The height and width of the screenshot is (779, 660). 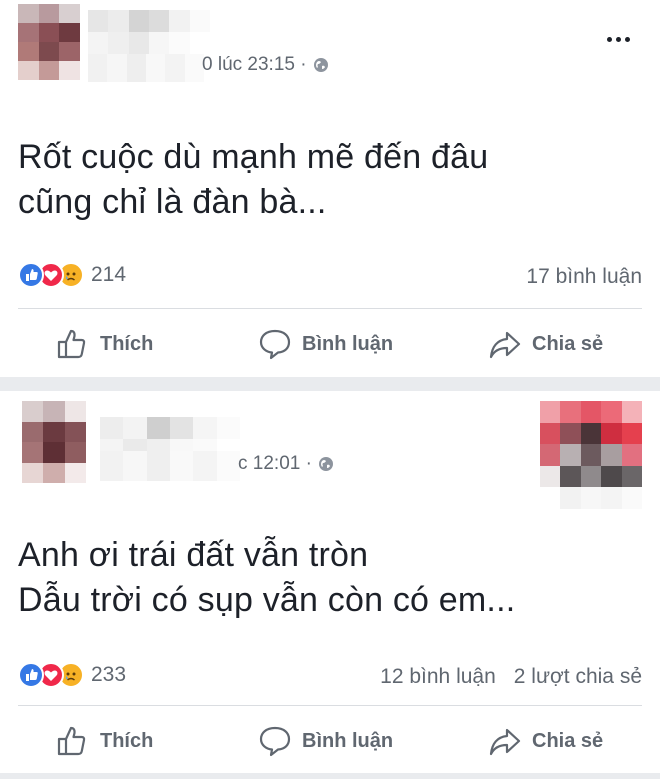 I want to click on reaction-count: 214, so click(x=109, y=274).